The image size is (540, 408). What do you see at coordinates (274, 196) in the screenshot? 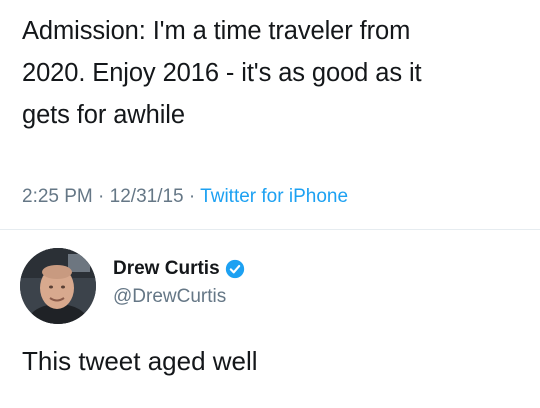
I see `tweet-source-link: Twitter for iPhone` at bounding box center [274, 196].